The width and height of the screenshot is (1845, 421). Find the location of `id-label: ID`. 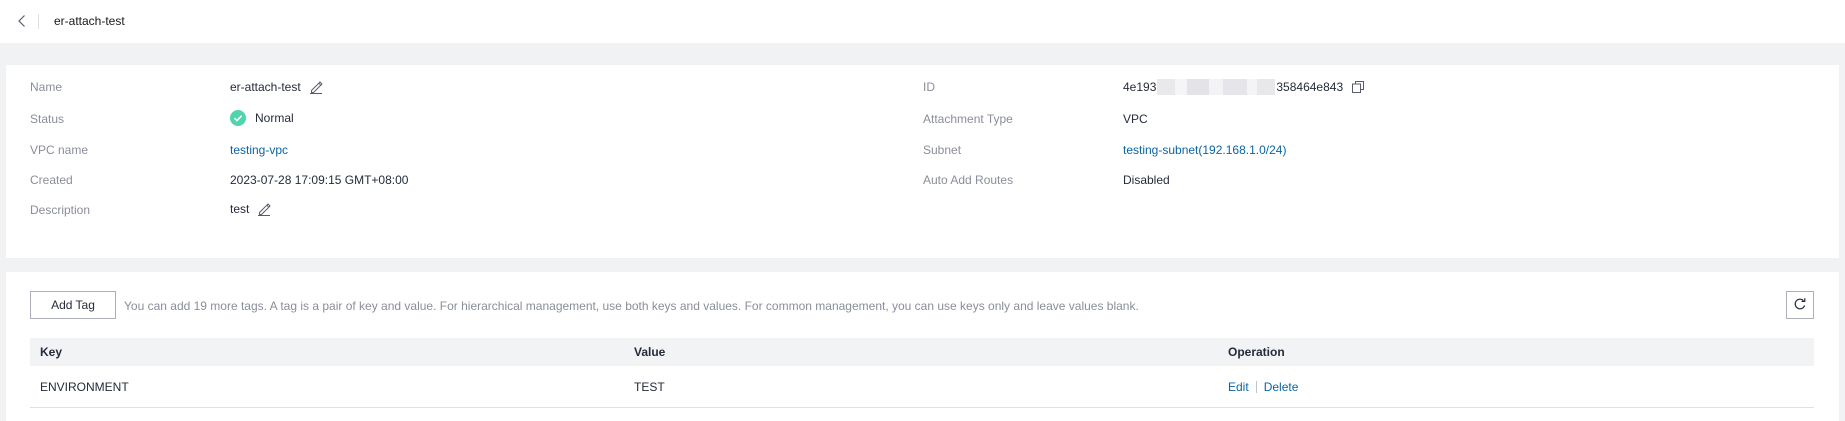

id-label: ID is located at coordinates (929, 87).